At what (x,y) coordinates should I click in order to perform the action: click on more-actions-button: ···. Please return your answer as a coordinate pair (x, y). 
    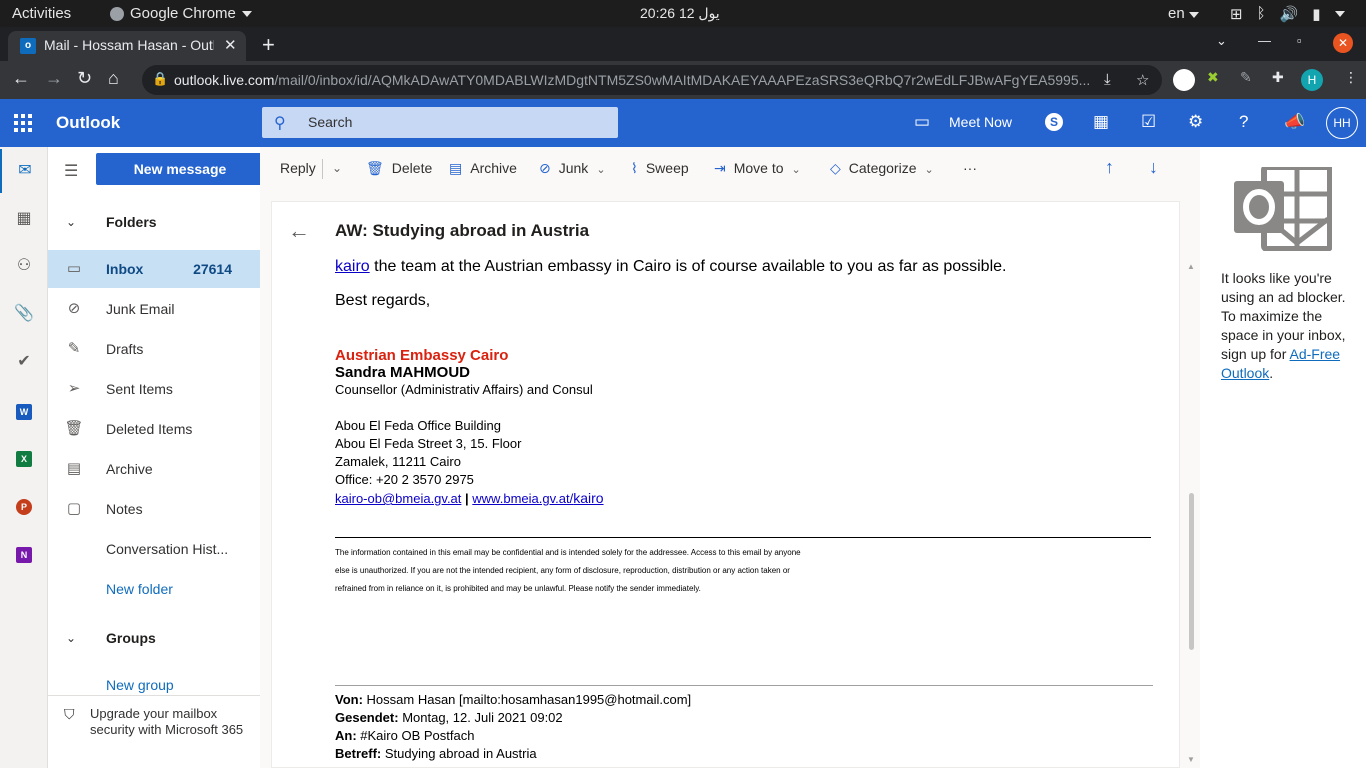
    Looking at the image, I should click on (970, 168).